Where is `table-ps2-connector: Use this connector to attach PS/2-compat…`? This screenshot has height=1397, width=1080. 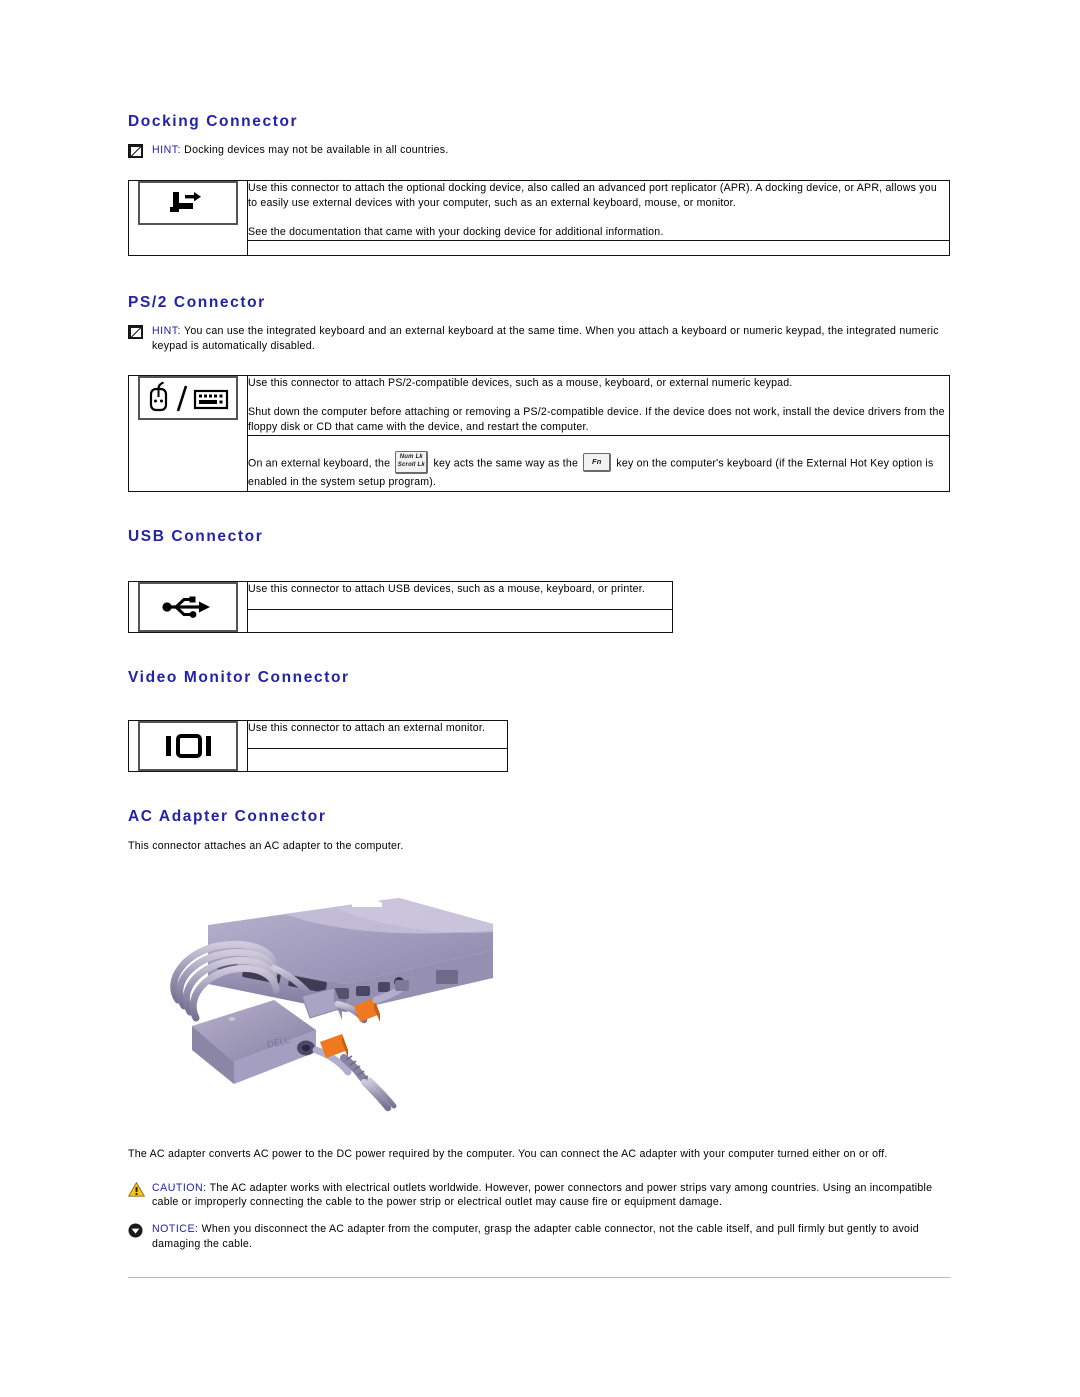
table-ps2-connector: Use this connector to attach PS/2-compat… is located at coordinates (539, 433).